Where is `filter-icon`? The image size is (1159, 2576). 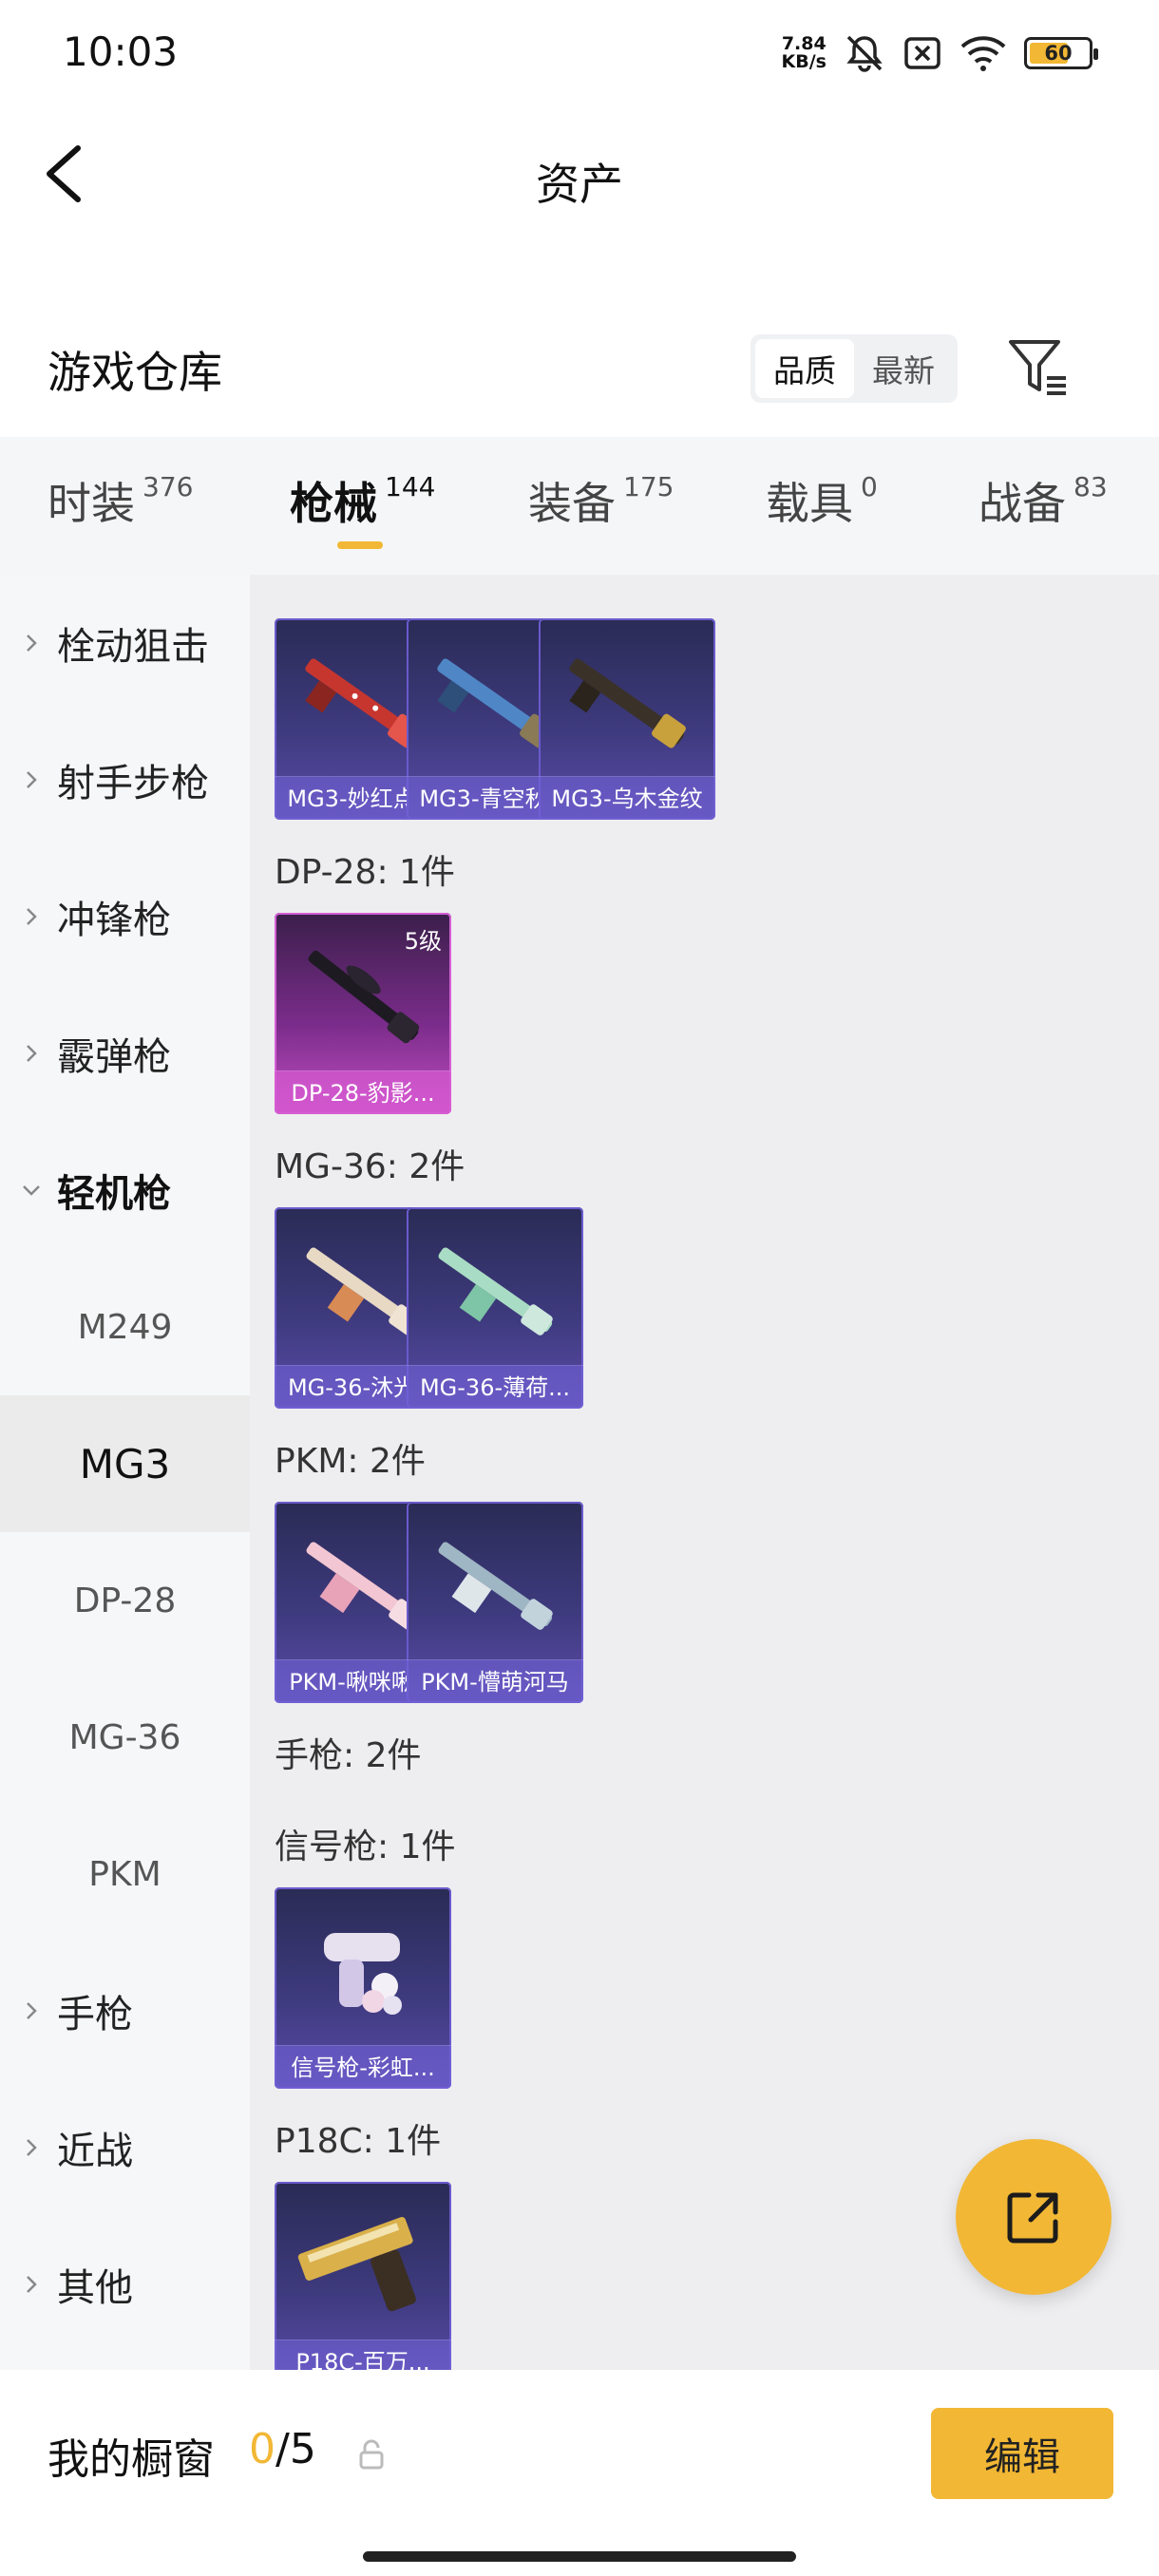
filter-icon is located at coordinates (1038, 367).